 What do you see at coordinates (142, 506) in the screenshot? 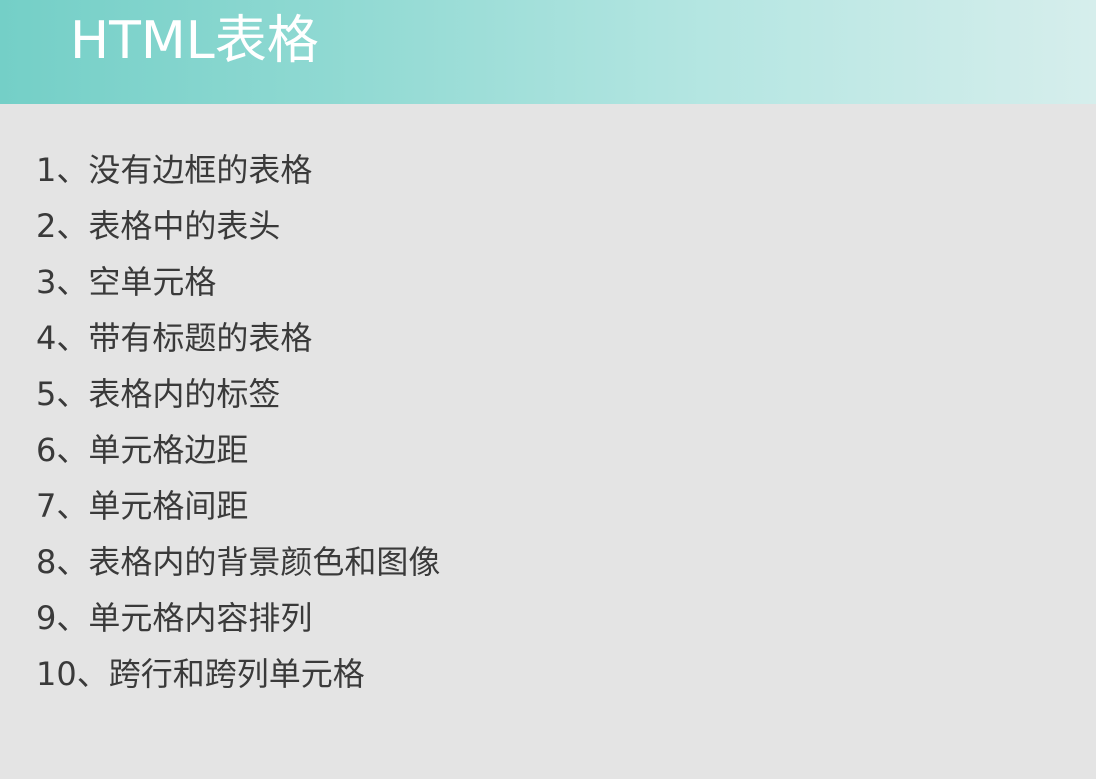
I see `list-item: 7、单元格间距` at bounding box center [142, 506].